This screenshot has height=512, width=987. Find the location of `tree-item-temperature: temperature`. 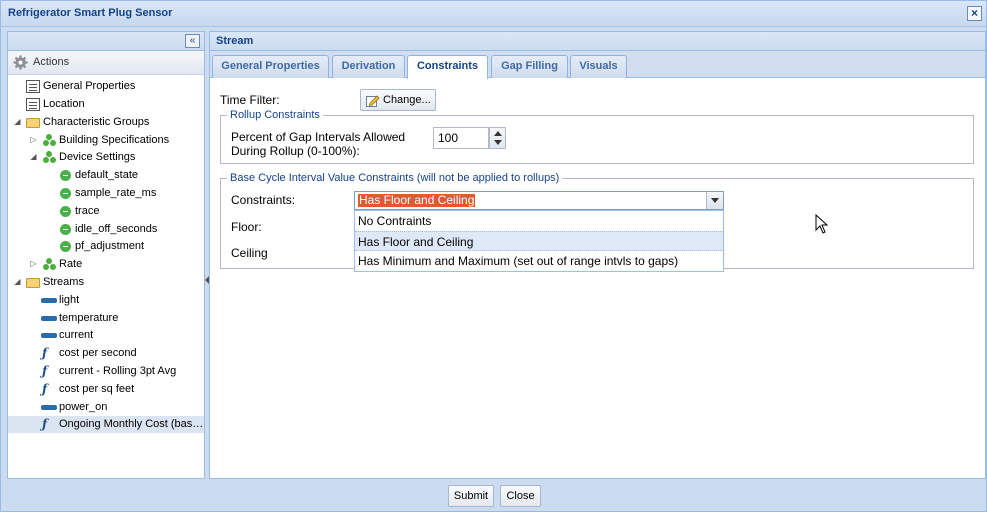

tree-item-temperature: temperature is located at coordinates (106, 318).